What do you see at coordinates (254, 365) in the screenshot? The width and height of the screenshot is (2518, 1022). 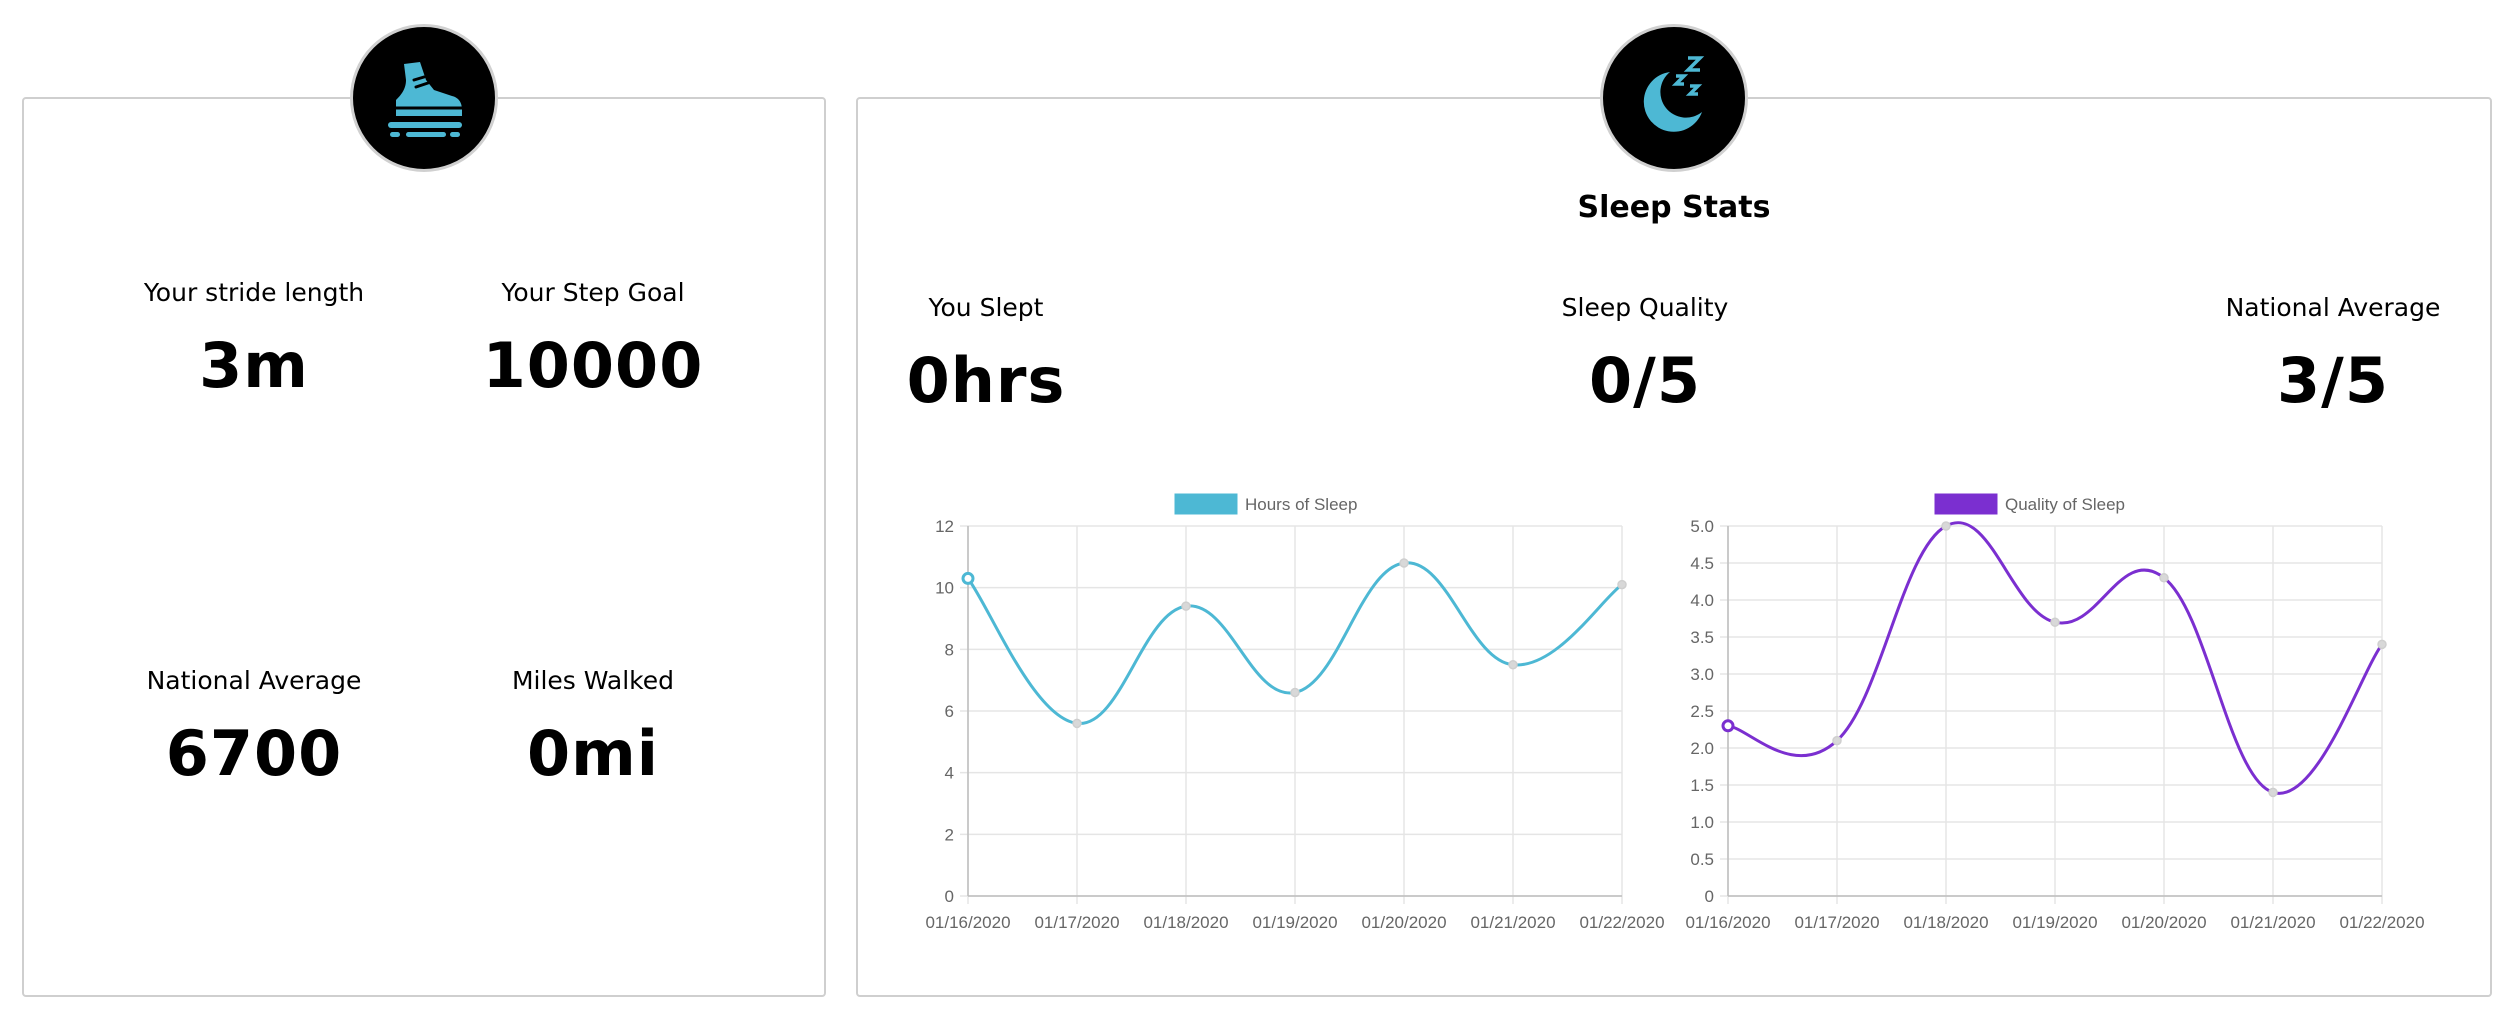 I see `stride-value: 3m` at bounding box center [254, 365].